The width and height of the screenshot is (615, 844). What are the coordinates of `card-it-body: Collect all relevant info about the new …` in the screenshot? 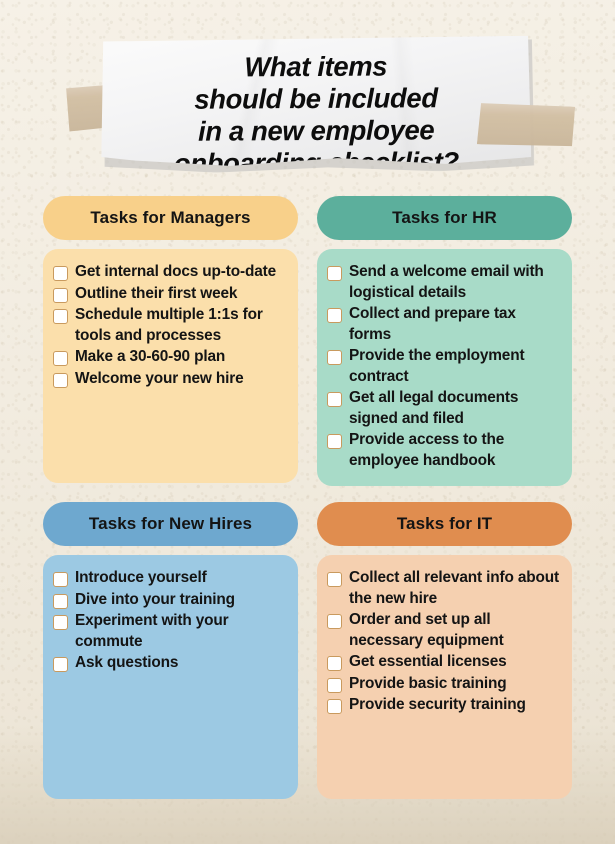 It's located at (444, 677).